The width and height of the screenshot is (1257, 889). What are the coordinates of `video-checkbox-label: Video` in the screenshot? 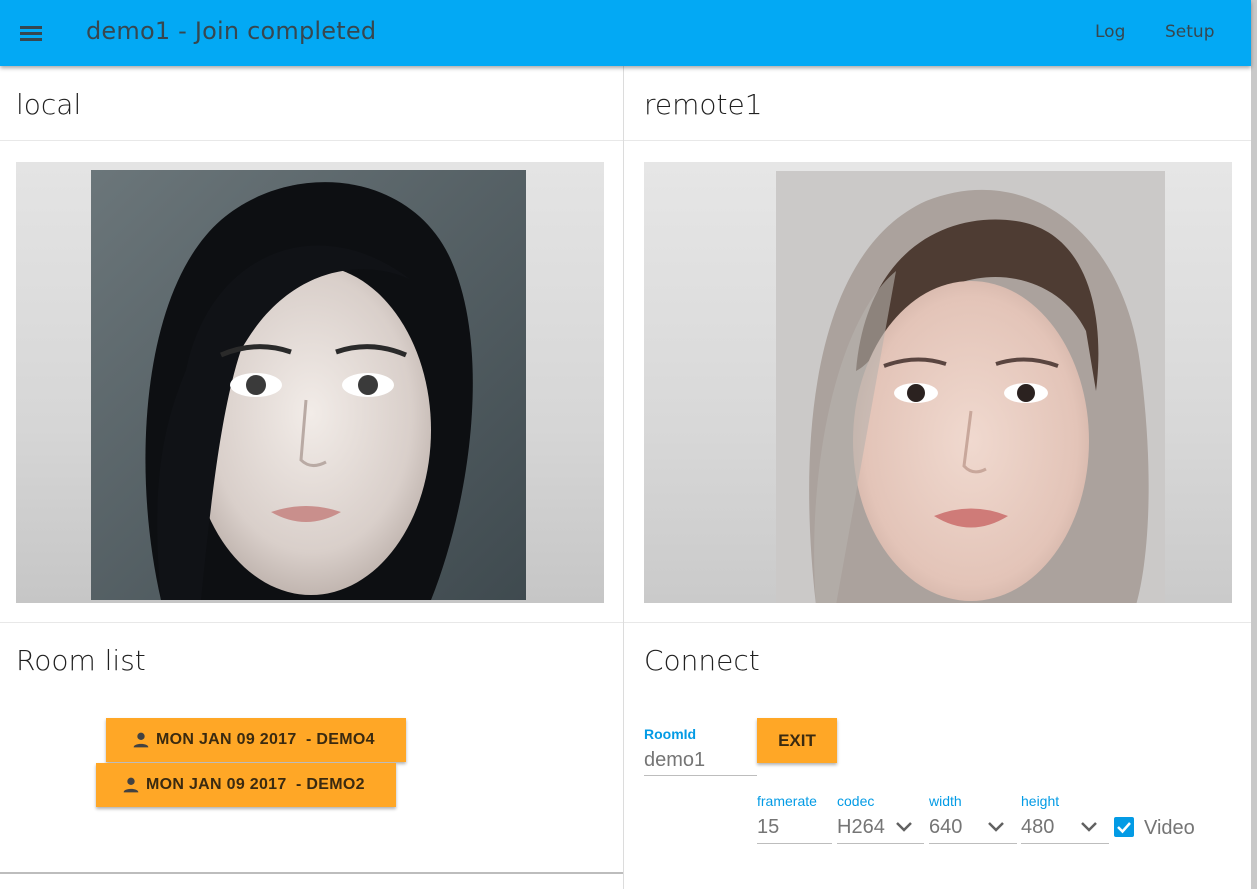 It's located at (1169, 828).